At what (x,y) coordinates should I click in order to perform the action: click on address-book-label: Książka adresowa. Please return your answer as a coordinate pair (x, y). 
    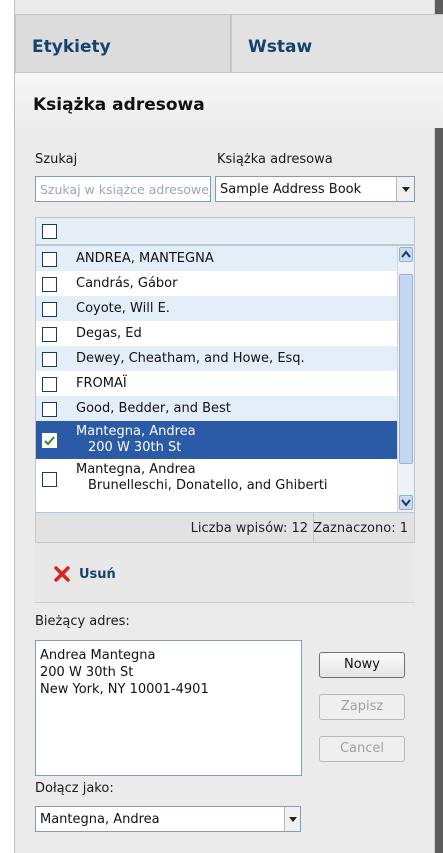
    Looking at the image, I should click on (275, 159).